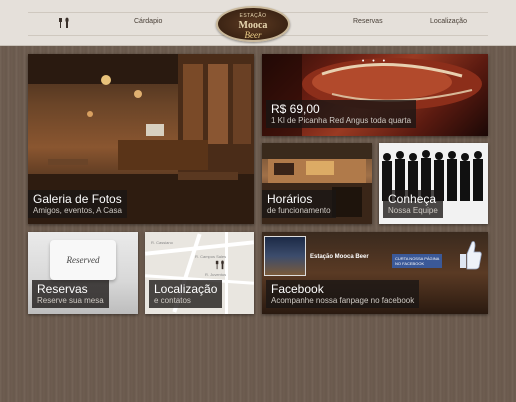  Describe the element at coordinates (471, 255) in the screenshot. I see `thumbs-up-icon` at that location.